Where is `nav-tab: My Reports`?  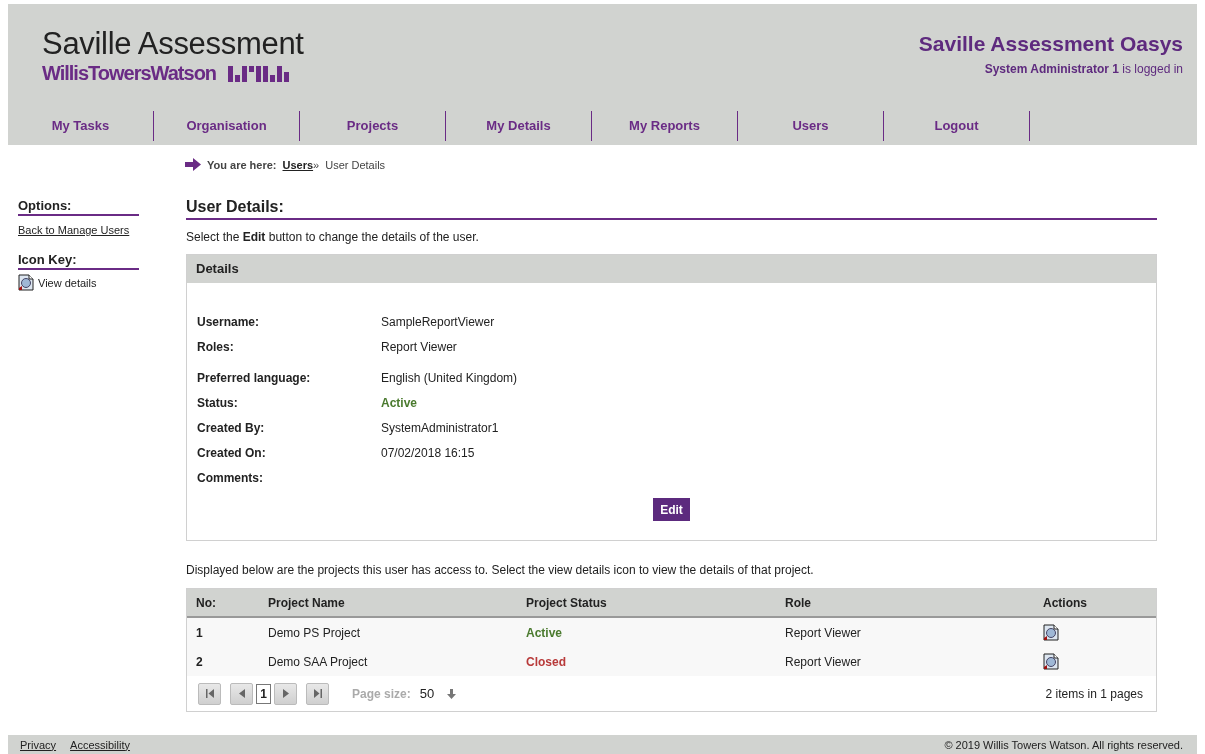
nav-tab: My Reports is located at coordinates (665, 126).